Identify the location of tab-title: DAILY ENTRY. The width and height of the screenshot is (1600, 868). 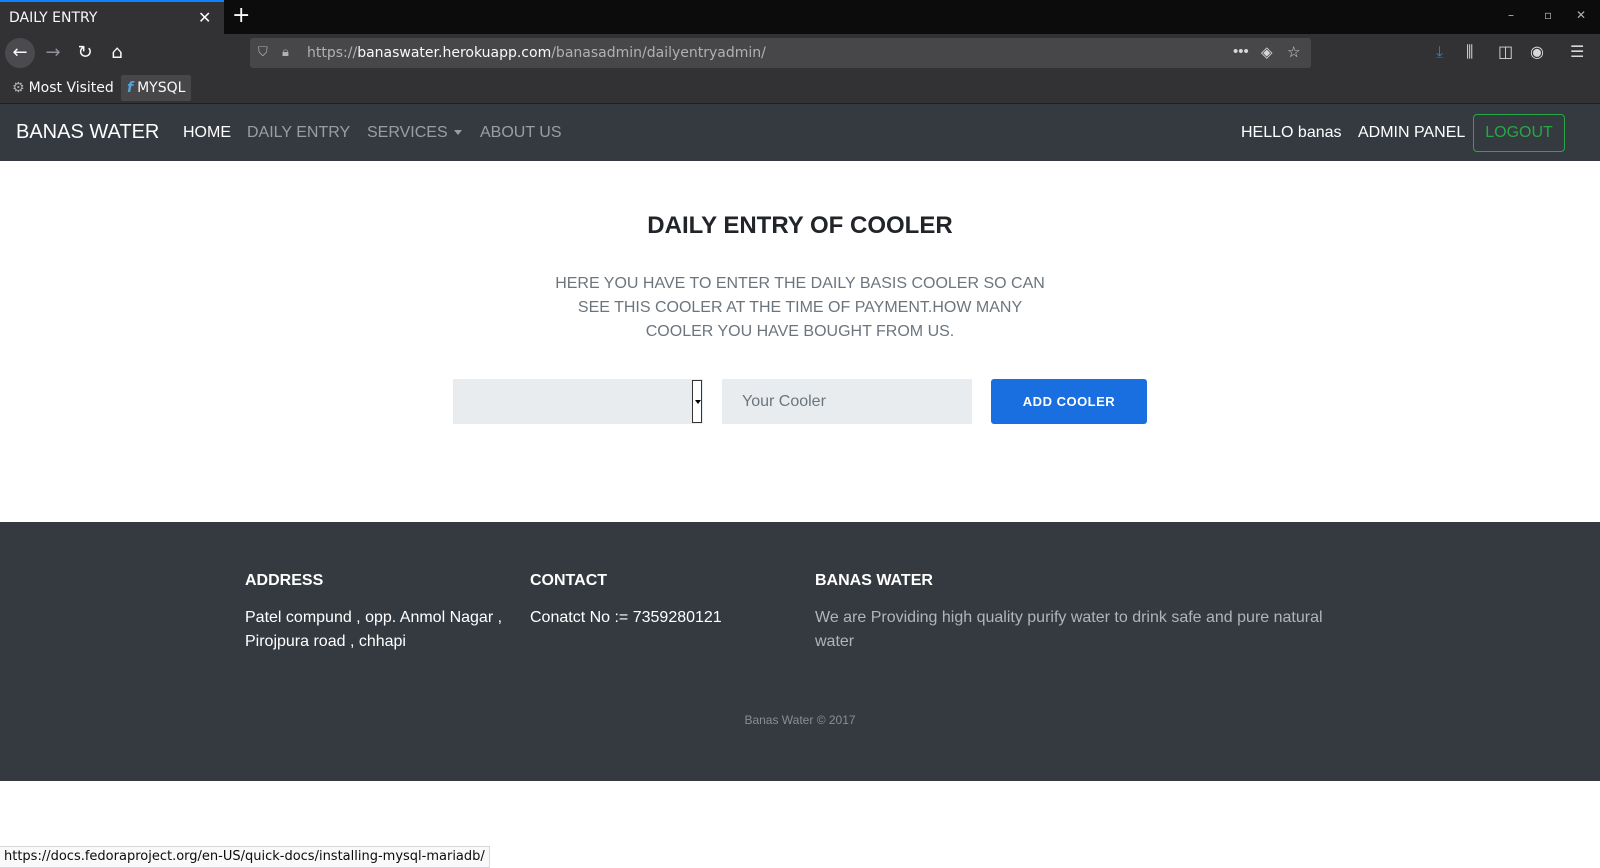
(53, 18).